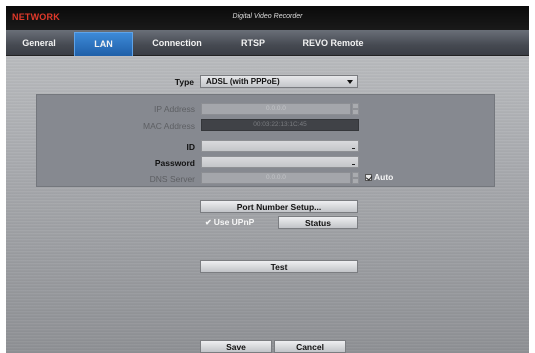  What do you see at coordinates (355, 178) in the screenshot?
I see `dns-server-spinner` at bounding box center [355, 178].